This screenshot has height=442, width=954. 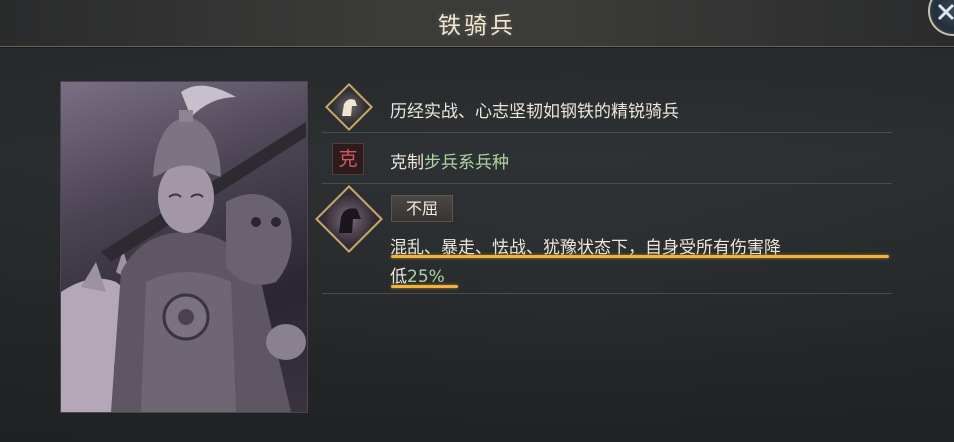 I want to click on skill-name-tag: 不屈, so click(x=422, y=208).